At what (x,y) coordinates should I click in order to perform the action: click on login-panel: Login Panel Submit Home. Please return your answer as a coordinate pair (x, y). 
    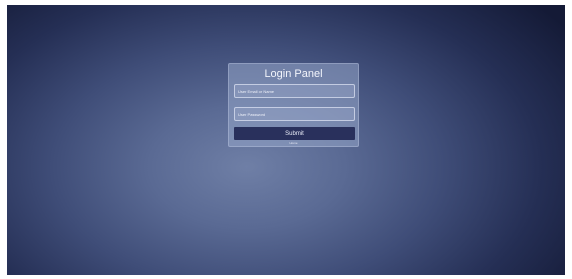
    Looking at the image, I should click on (293, 105).